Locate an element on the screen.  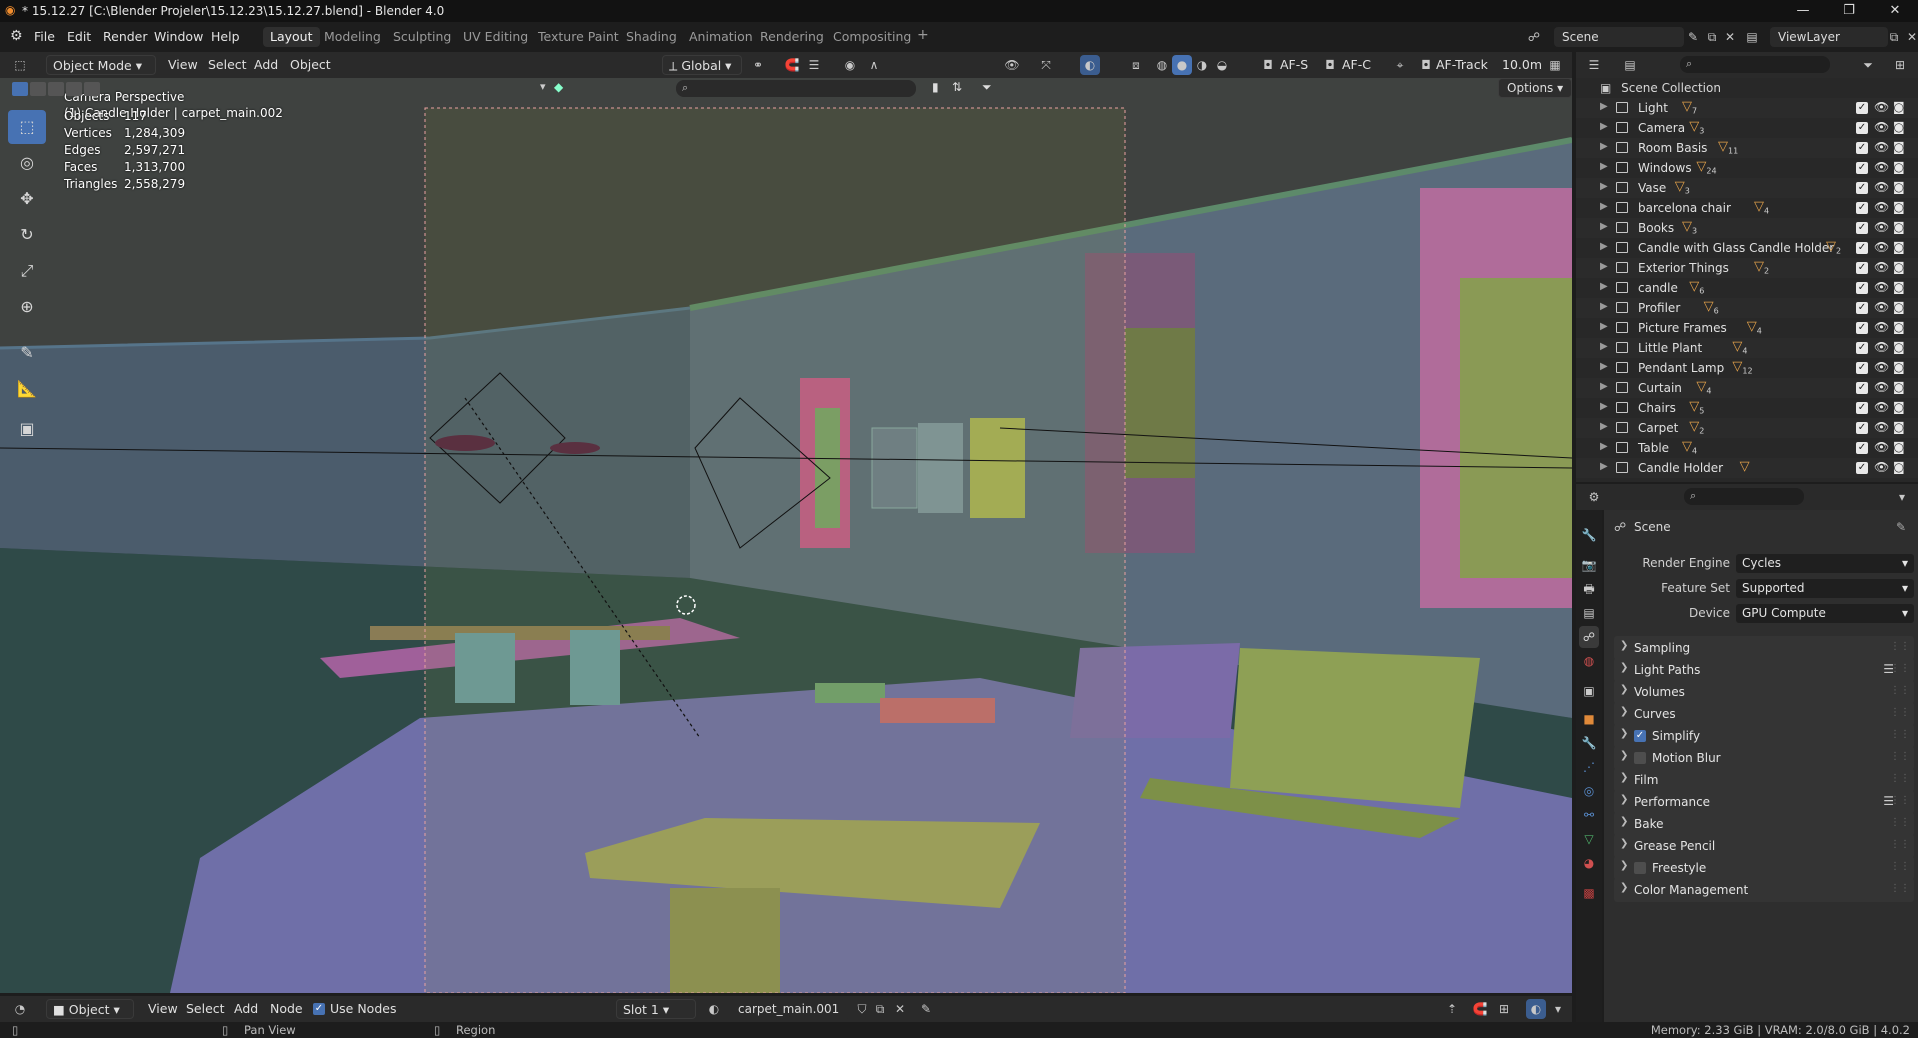
collection-name: Picture Frames is located at coordinates (1682, 328).